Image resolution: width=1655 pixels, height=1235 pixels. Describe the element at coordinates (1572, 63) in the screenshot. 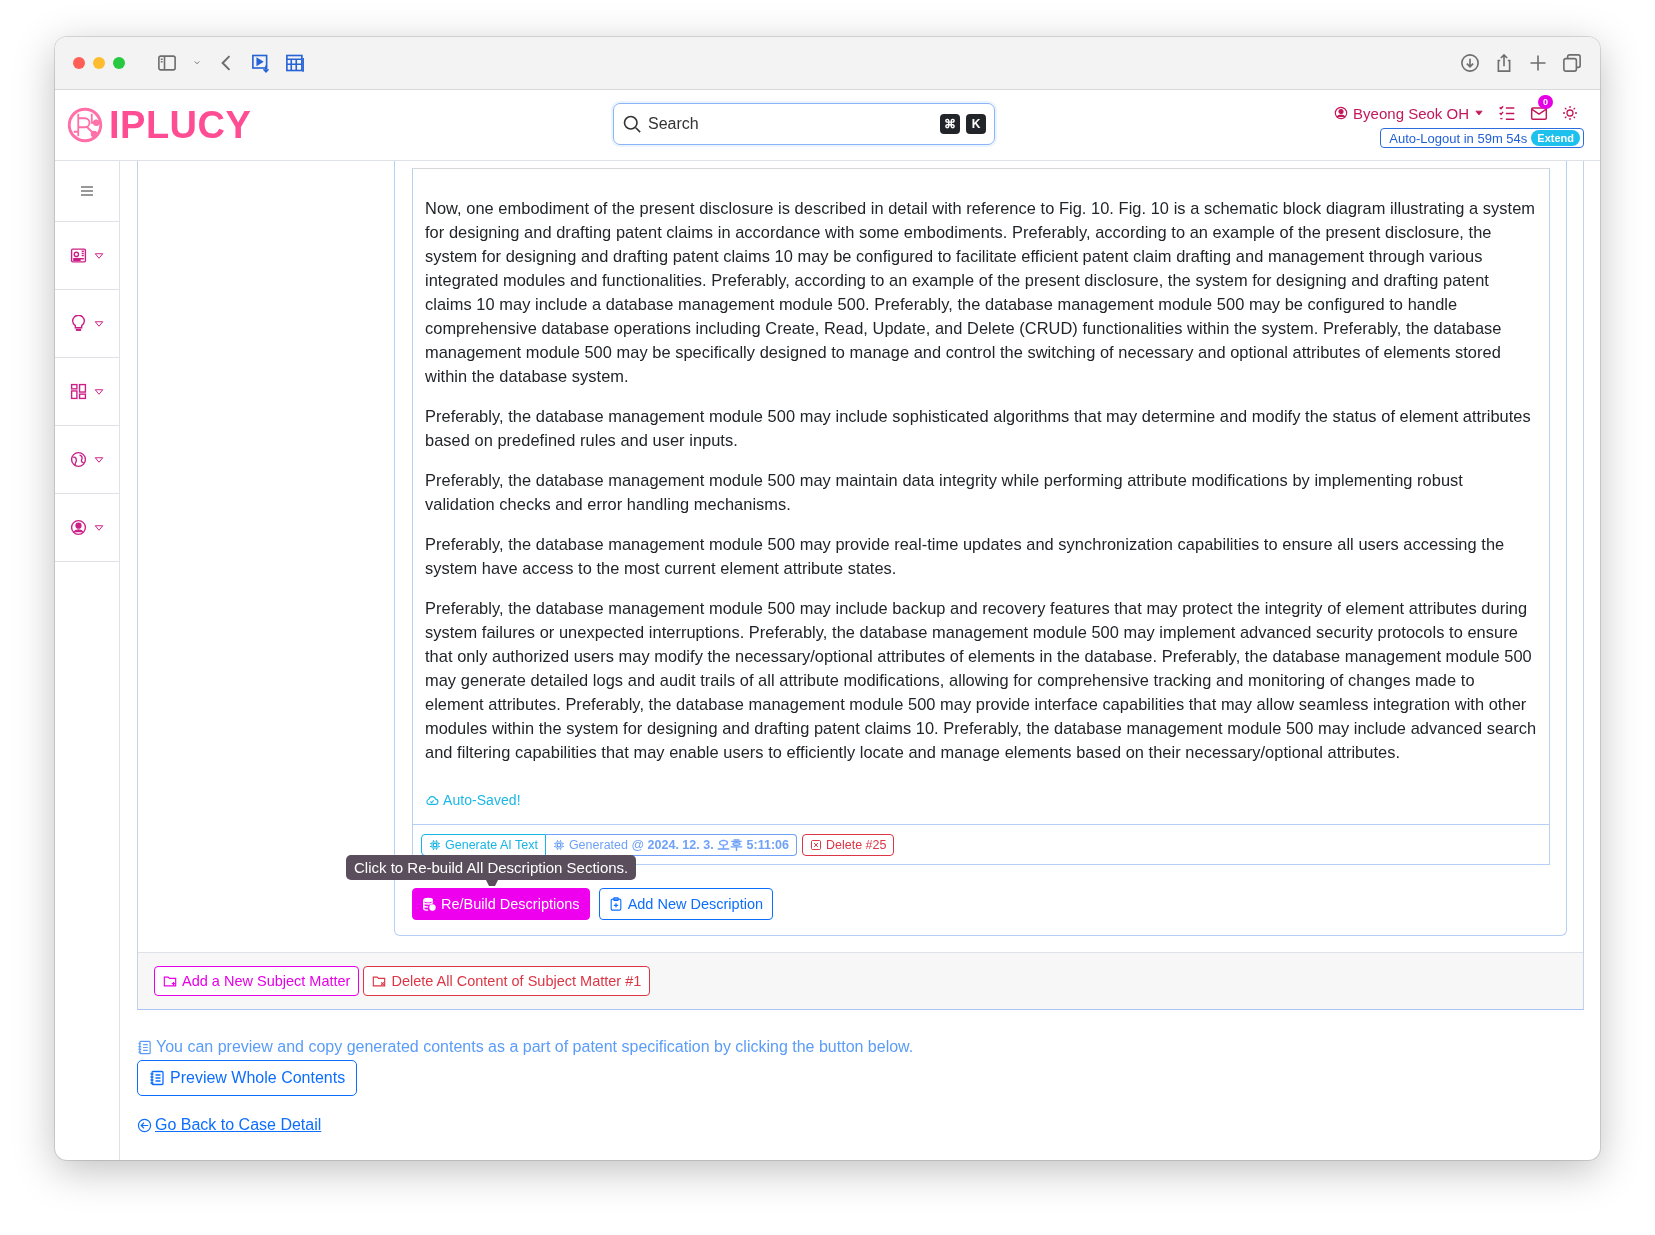

I see `tabs-icon` at that location.